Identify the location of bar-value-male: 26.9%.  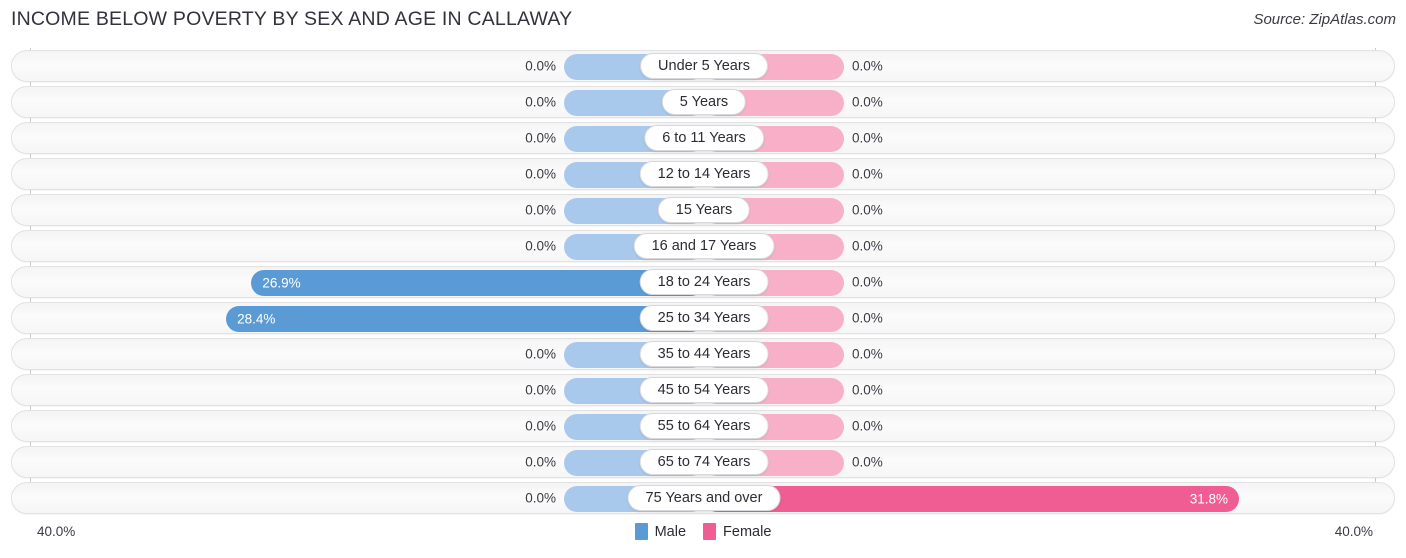
(281, 283).